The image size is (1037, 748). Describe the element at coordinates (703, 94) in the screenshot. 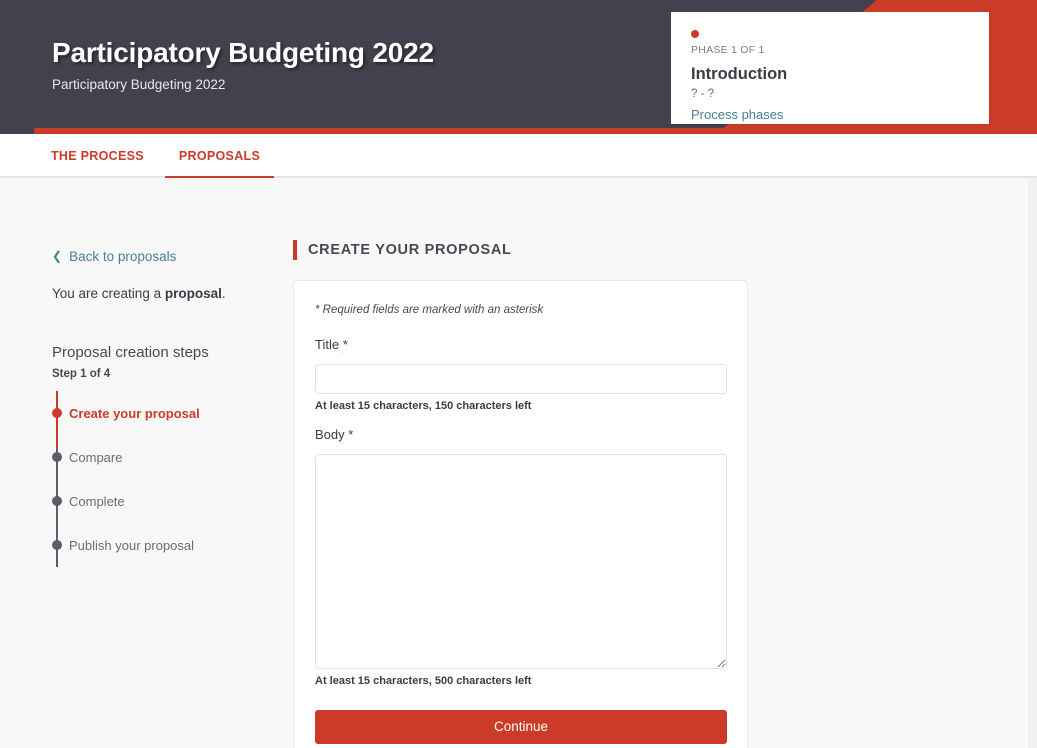

I see `phase-dates: ? - ?` at that location.